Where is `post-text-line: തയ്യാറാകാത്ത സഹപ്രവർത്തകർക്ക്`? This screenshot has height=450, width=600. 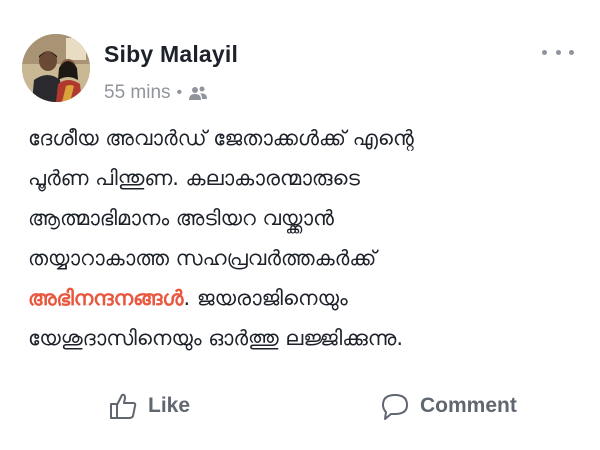 post-text-line: തയ്യാറാകാത്ത സഹപ്രവർത്തകർക്ക് is located at coordinates (202, 258).